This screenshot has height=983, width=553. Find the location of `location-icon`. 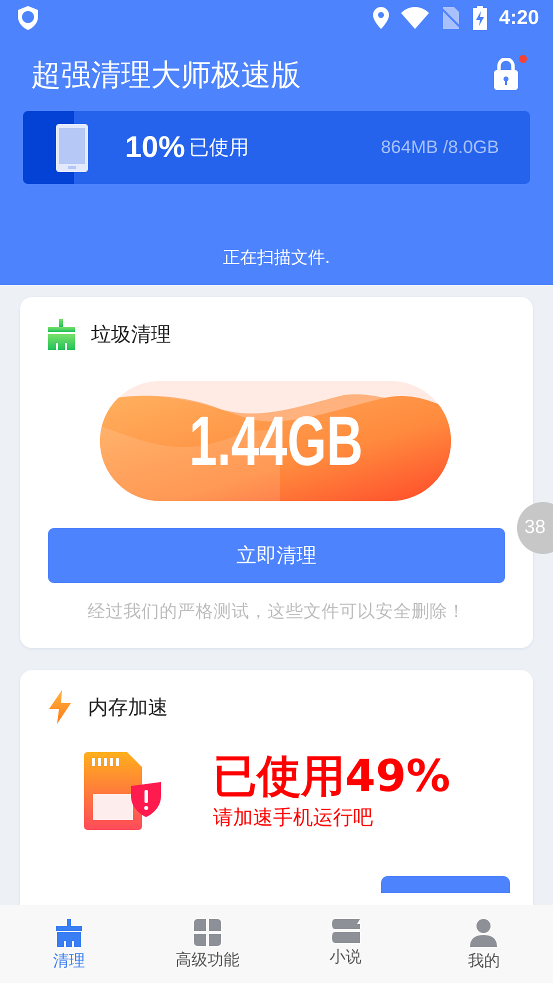

location-icon is located at coordinates (380, 18).